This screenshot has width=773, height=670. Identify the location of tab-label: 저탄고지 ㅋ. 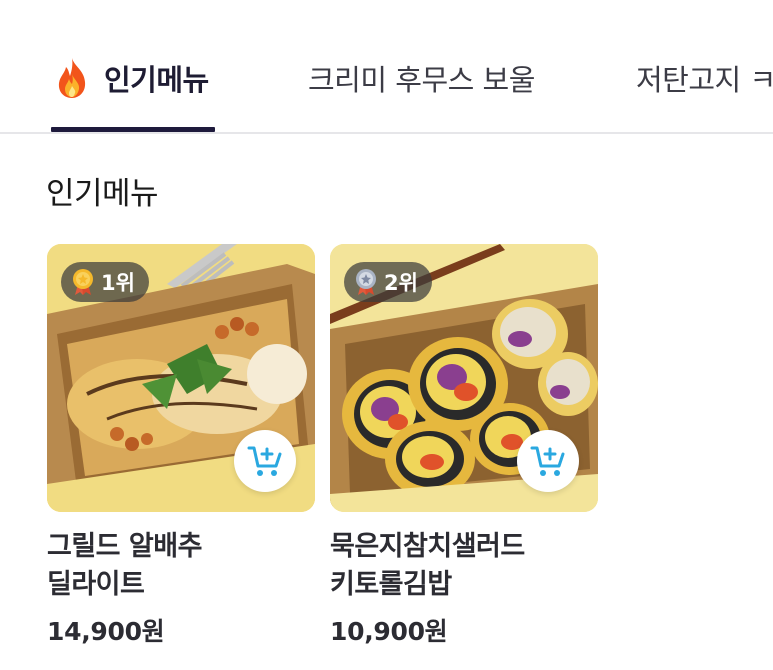
(704, 80).